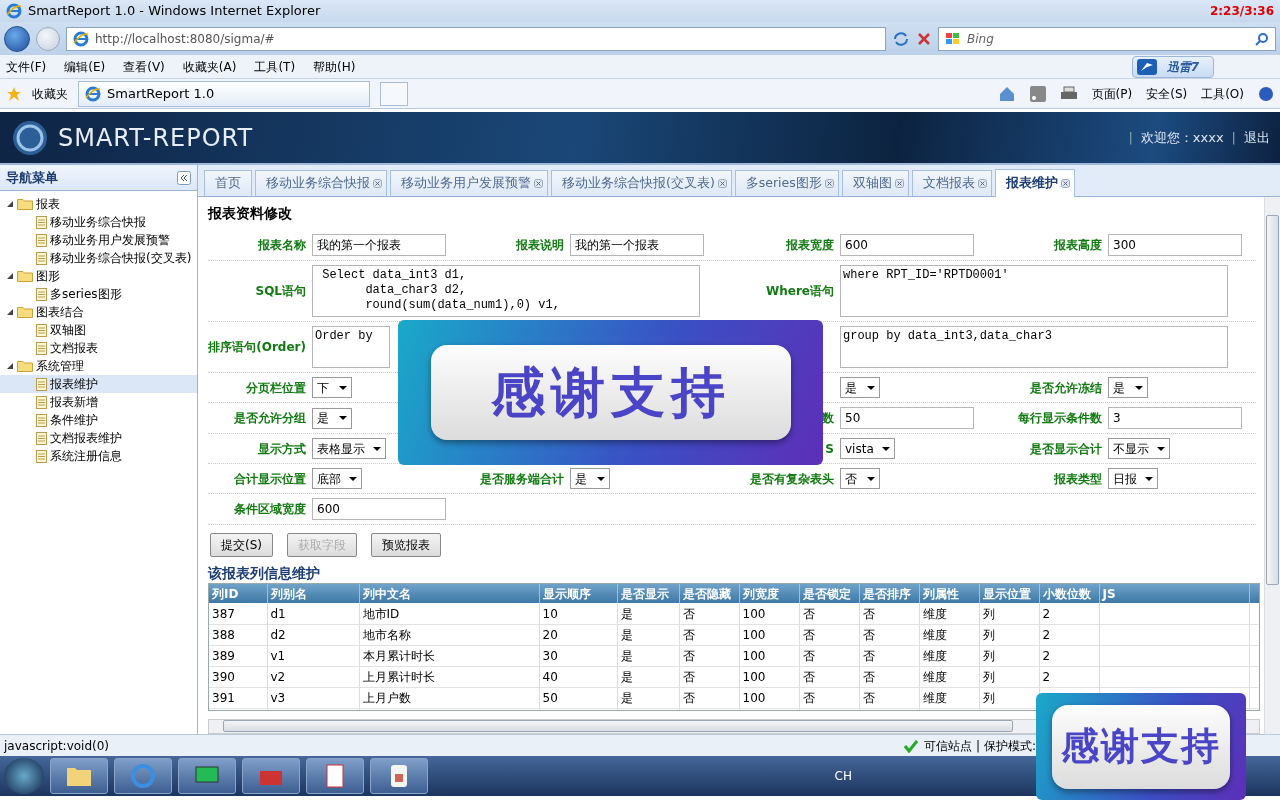 This screenshot has width=1280, height=800. I want to click on column-header: JS, so click(1174, 594).